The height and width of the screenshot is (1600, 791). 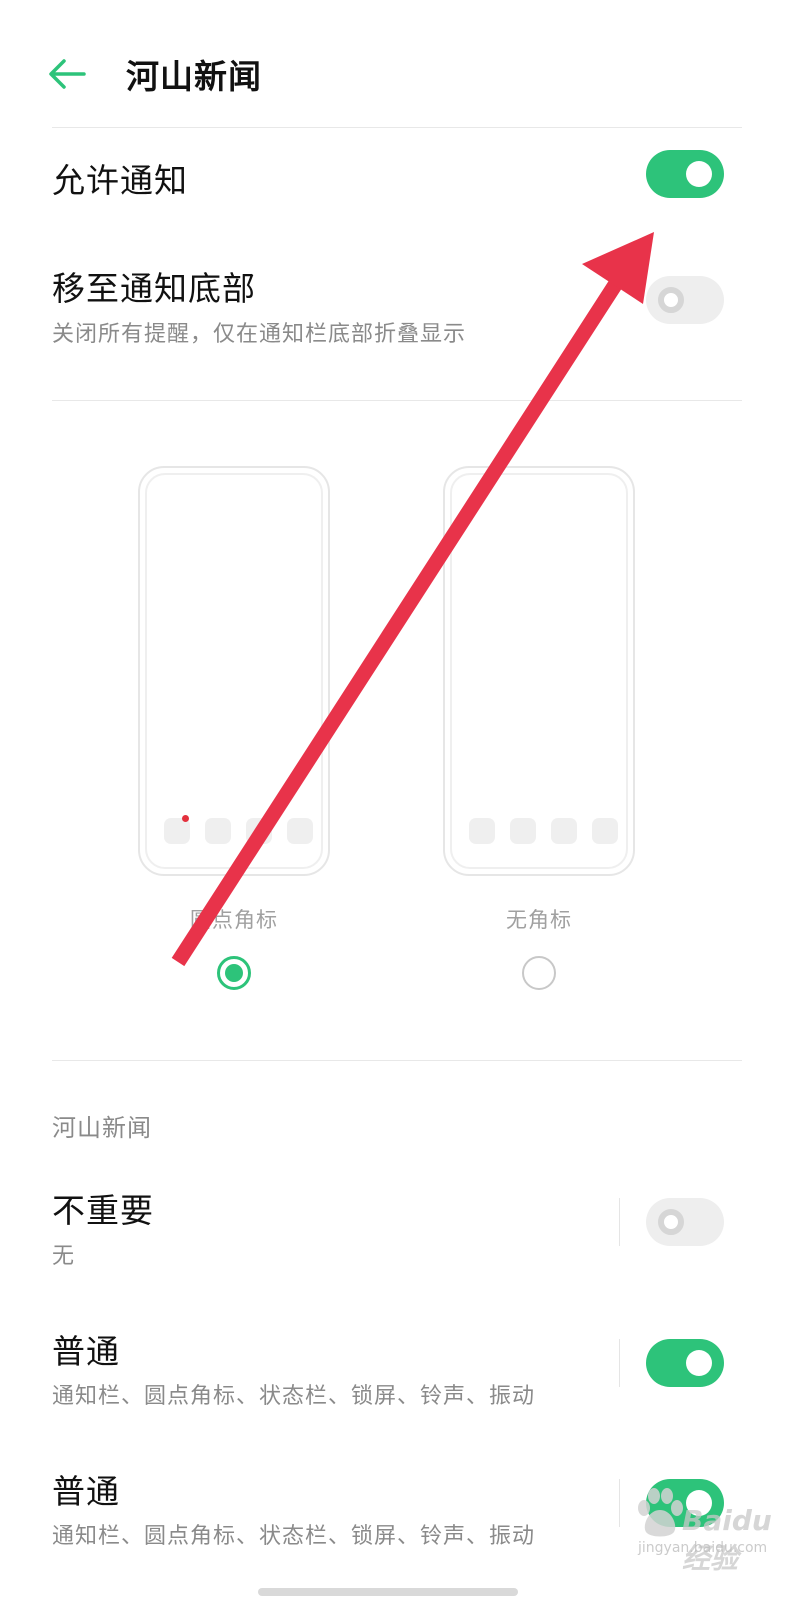 I want to click on home-indicator, so click(x=388, y=1592).